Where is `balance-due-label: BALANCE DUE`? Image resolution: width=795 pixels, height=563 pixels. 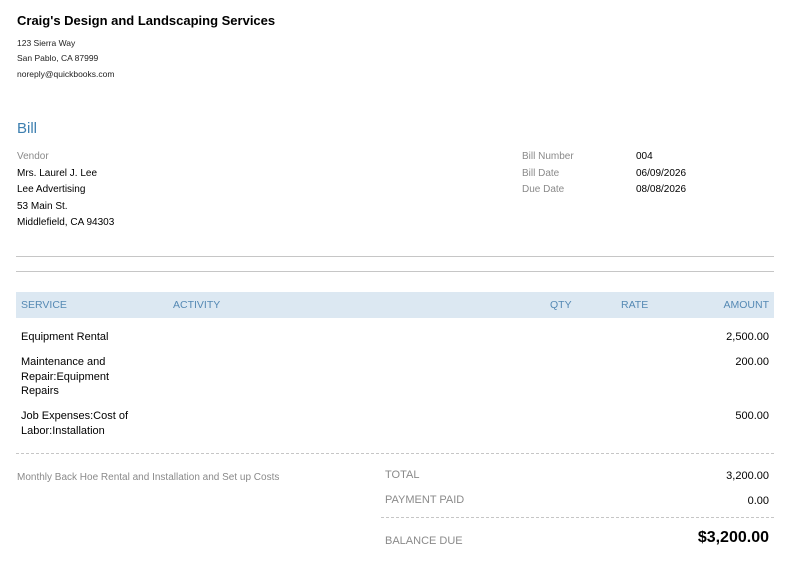 balance-due-label: BALANCE DUE is located at coordinates (424, 541).